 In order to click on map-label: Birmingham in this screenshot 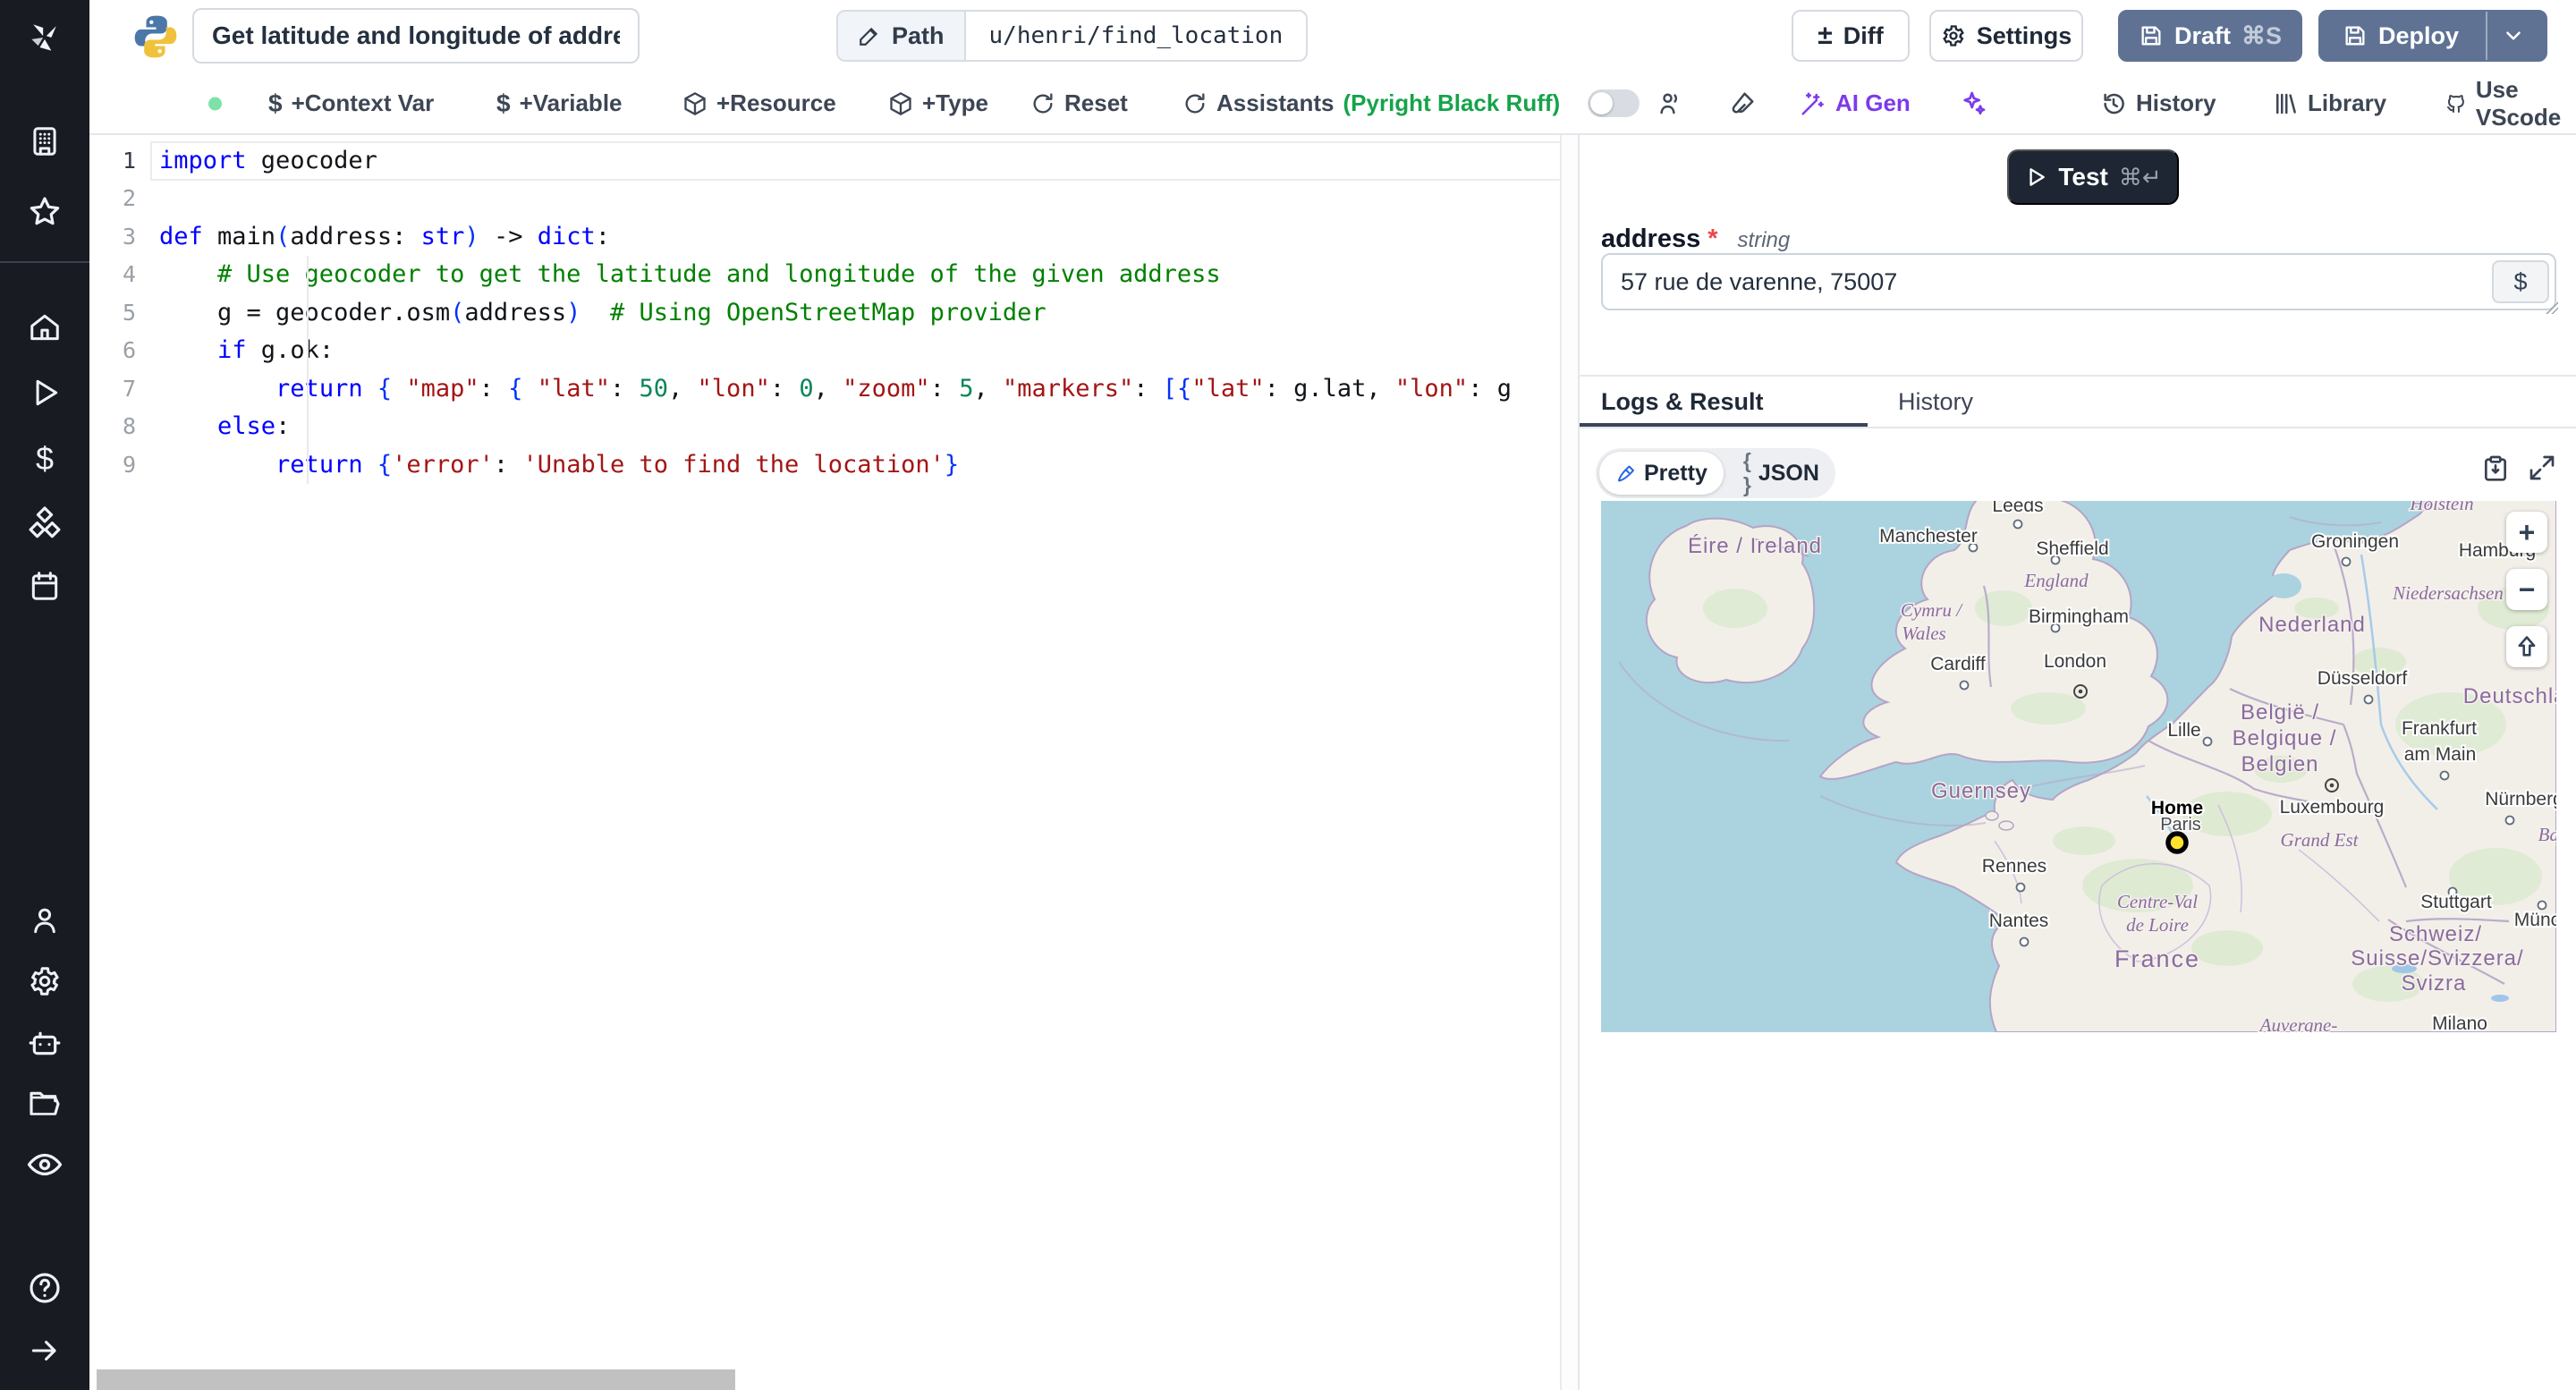, I will do `click(2079, 616)`.